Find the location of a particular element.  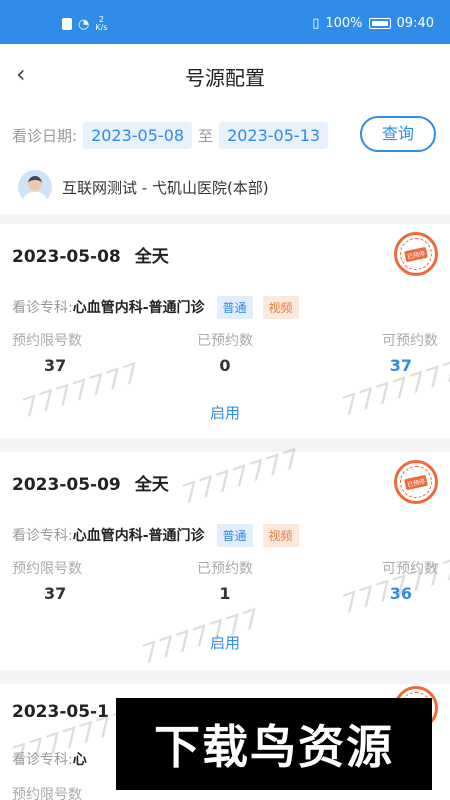

status-left: ◔ 2 K/s is located at coordinates (84, 24).